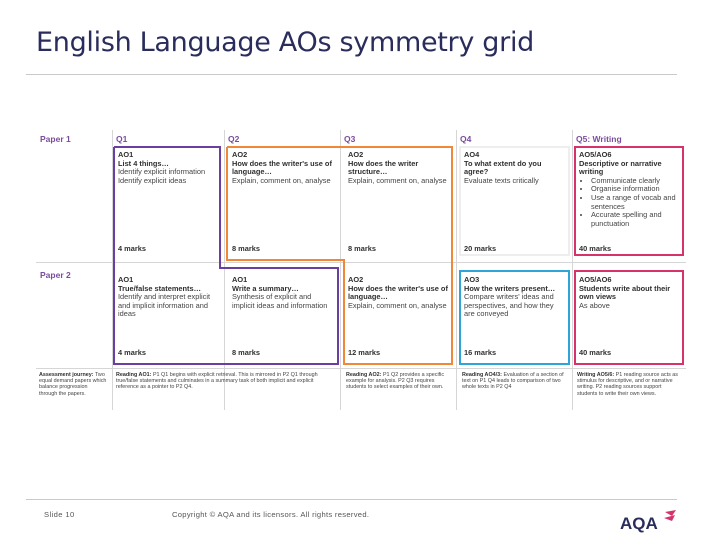  I want to click on p2-q3-marks: 12 marks, so click(364, 352).